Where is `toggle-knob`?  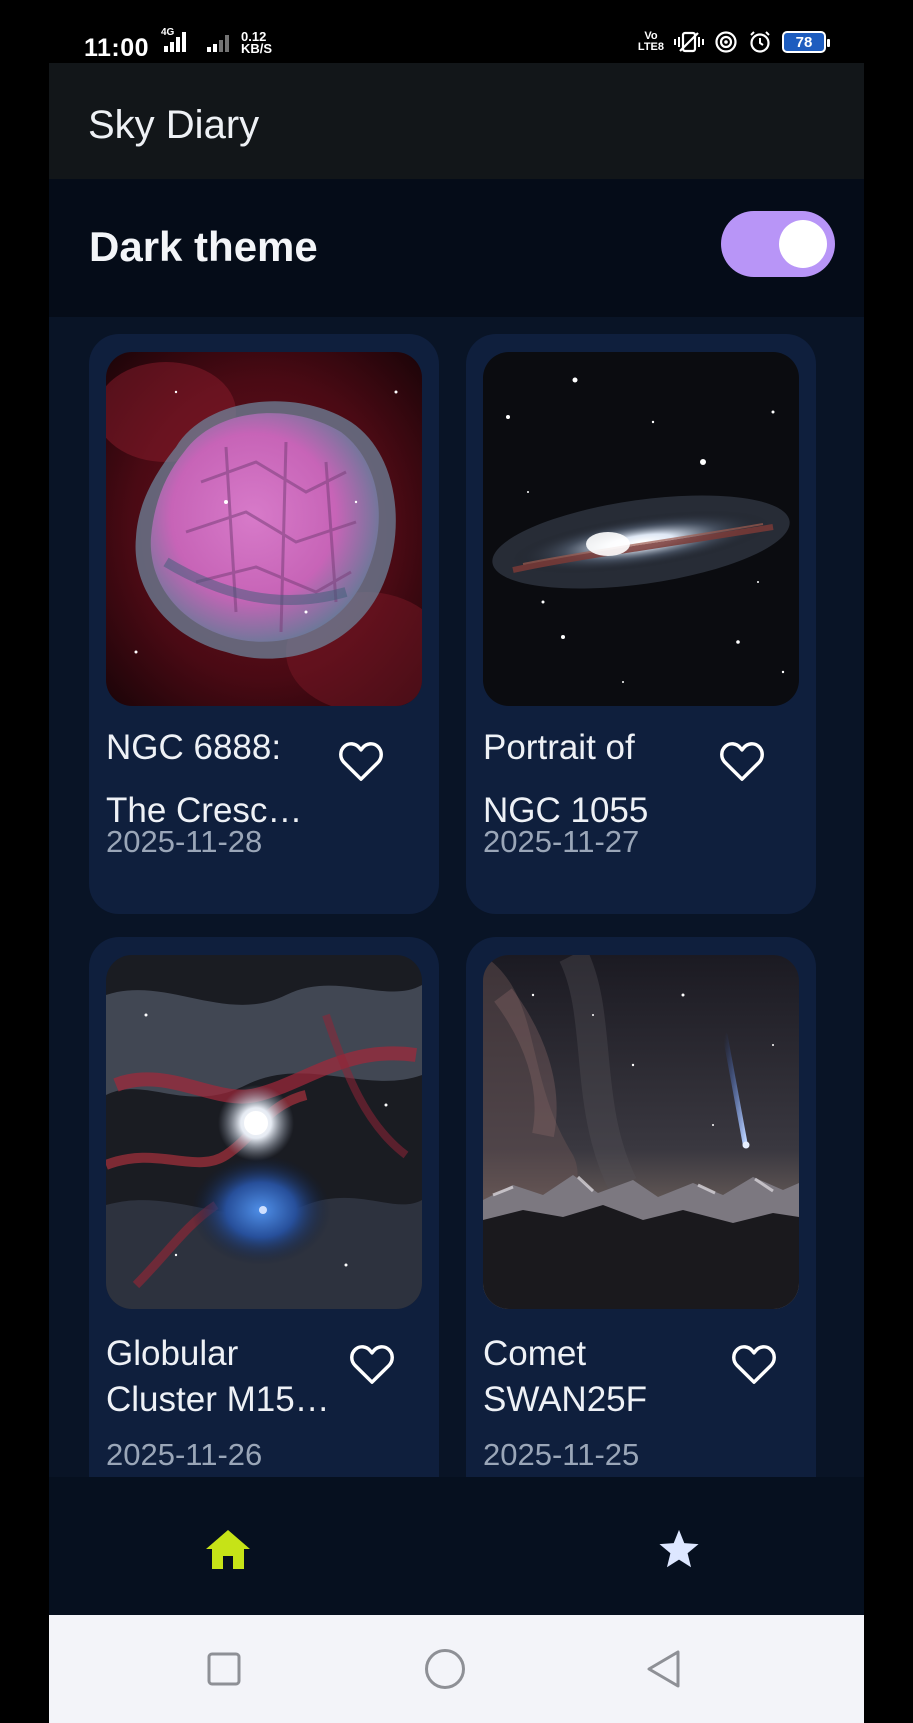 toggle-knob is located at coordinates (803, 244).